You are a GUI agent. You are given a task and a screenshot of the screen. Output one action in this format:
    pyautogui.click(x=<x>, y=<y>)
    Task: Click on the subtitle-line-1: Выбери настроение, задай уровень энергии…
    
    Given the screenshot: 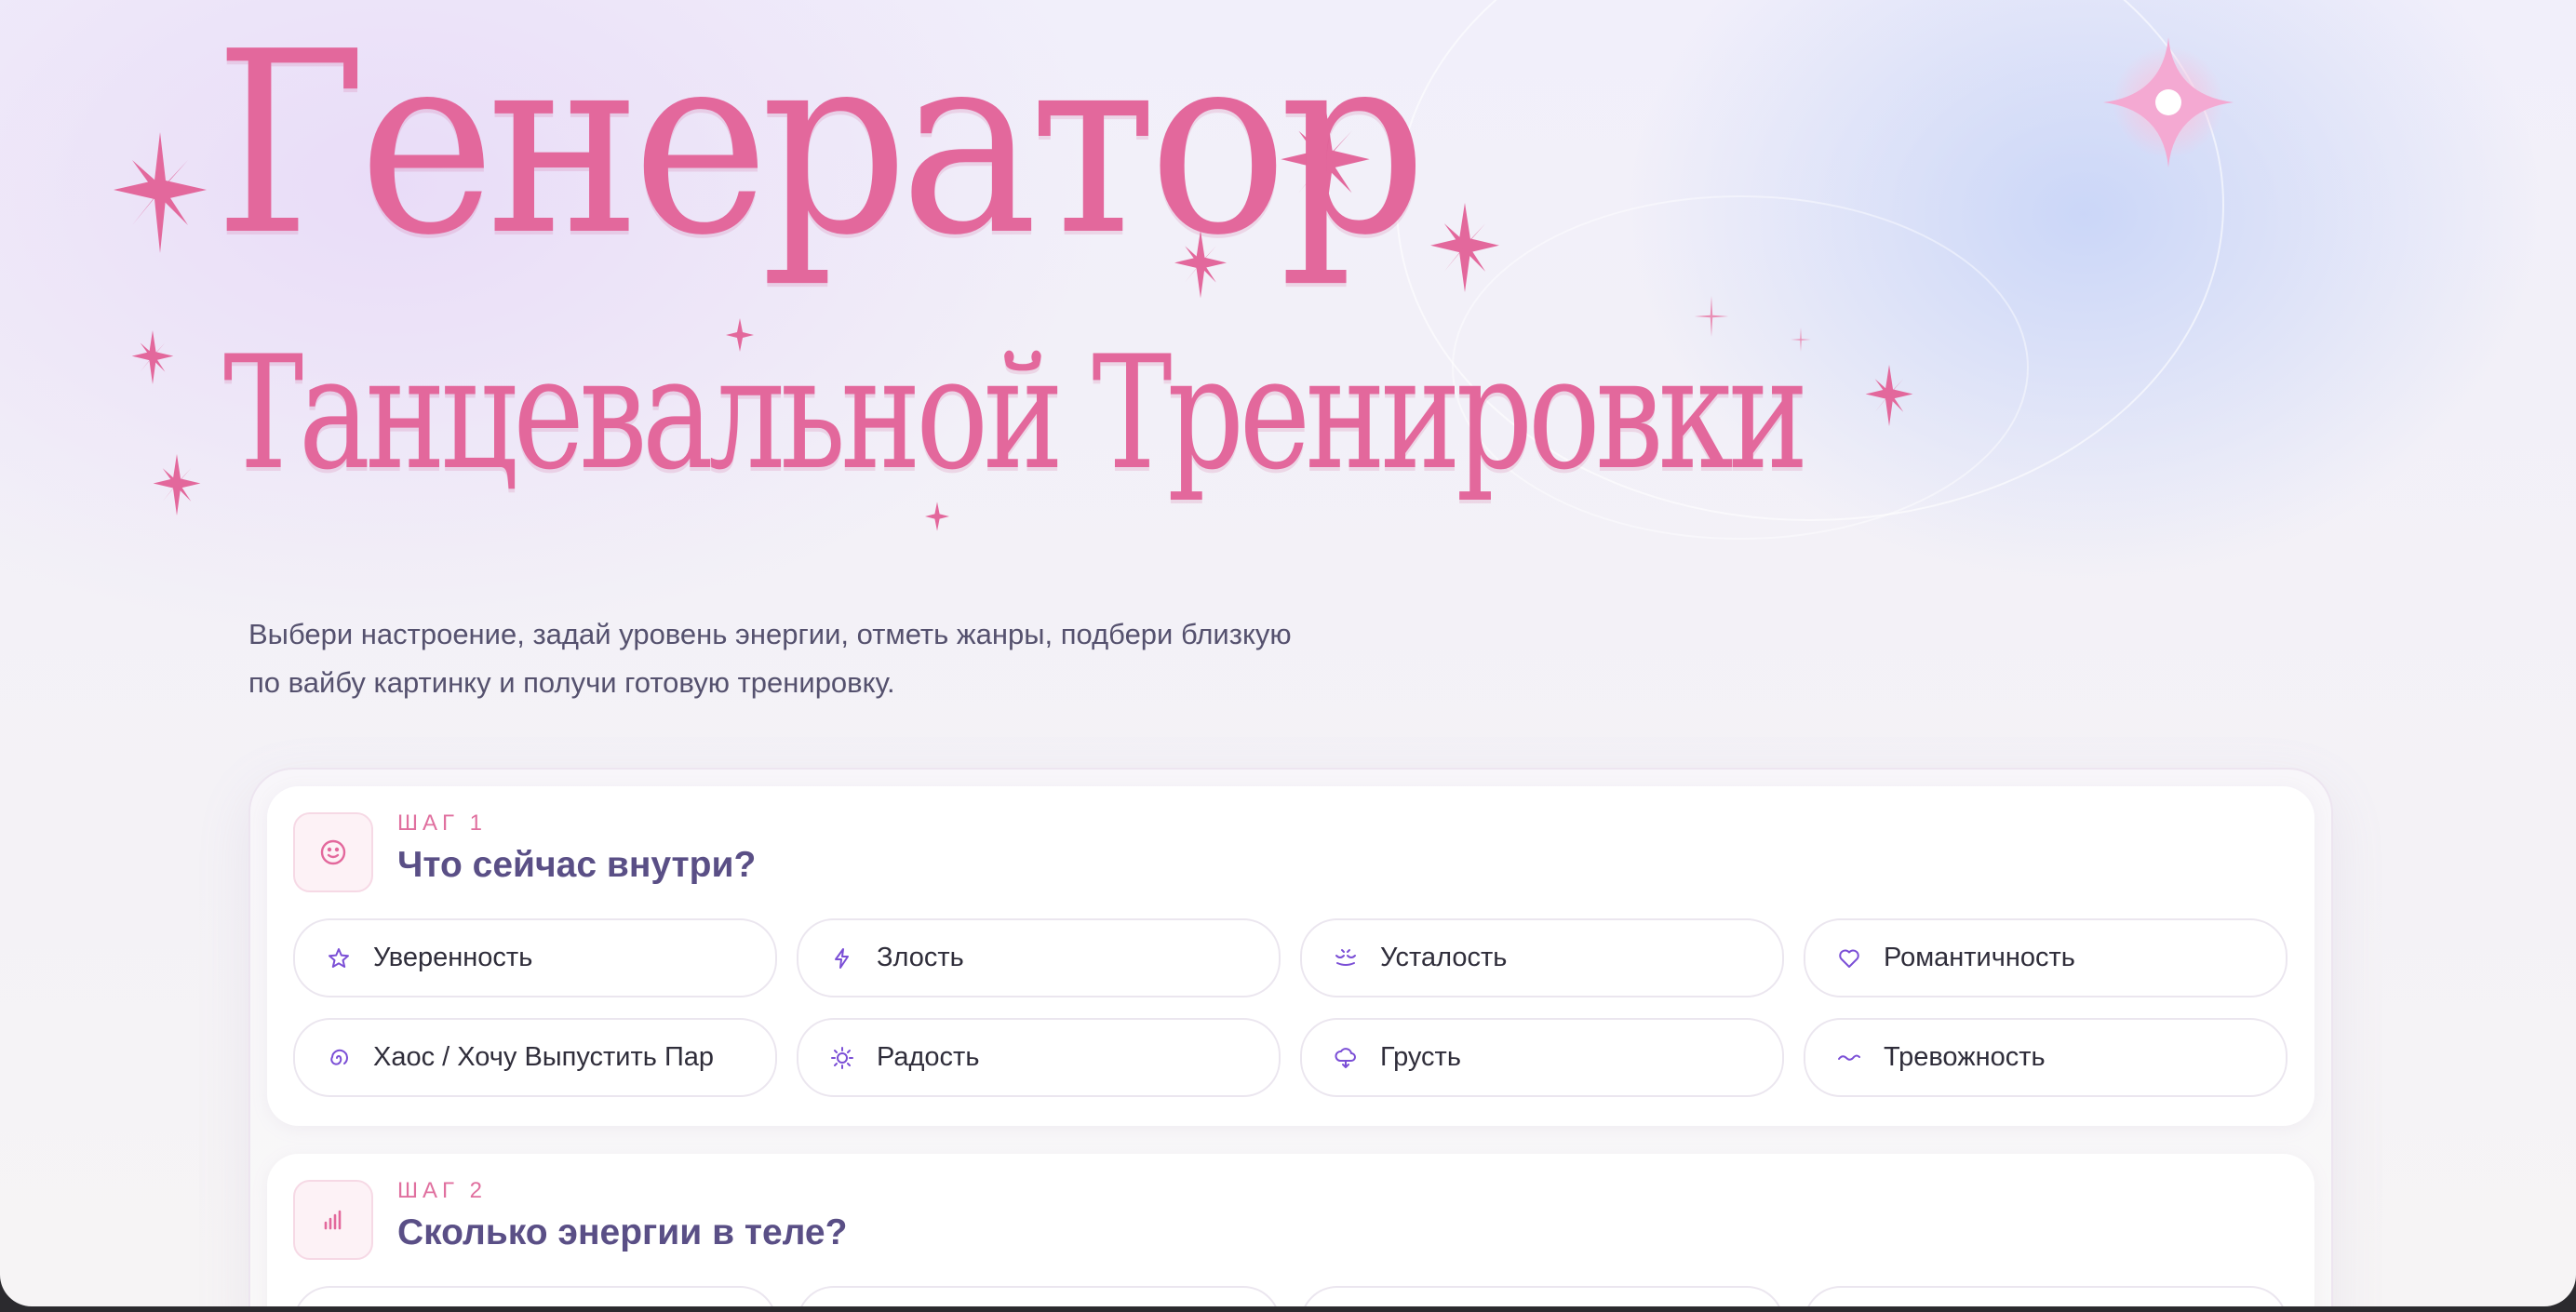 What is the action you would take?
    pyautogui.click(x=770, y=634)
    